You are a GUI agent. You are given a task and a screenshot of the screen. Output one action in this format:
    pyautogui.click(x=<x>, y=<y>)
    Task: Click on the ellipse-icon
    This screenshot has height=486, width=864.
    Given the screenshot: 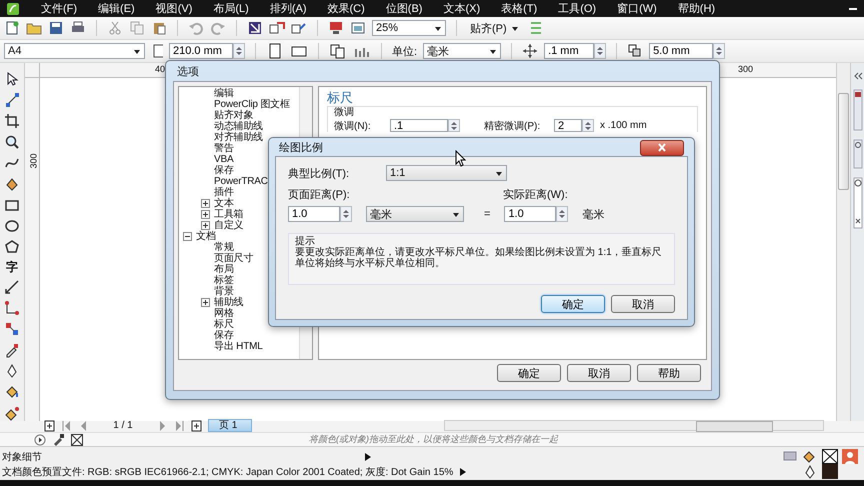 What is the action you would take?
    pyautogui.click(x=12, y=226)
    